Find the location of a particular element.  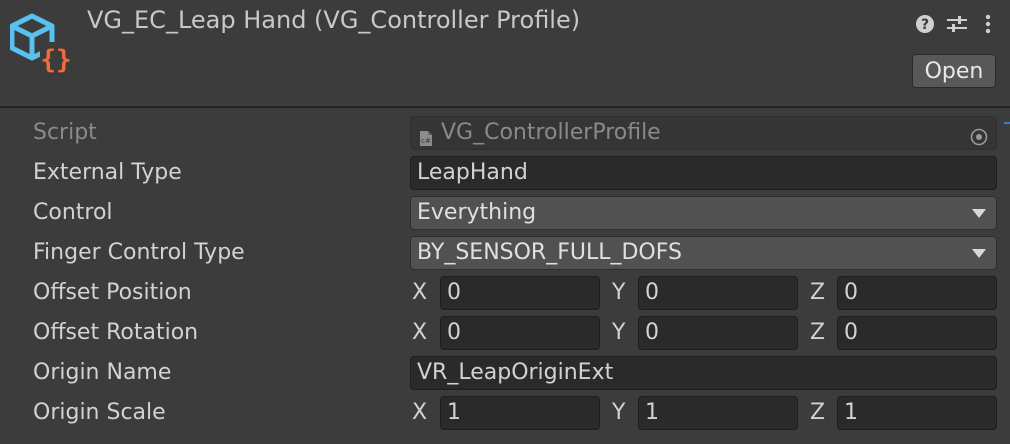

offset-position-x-input: 0 is located at coordinates (520, 293).